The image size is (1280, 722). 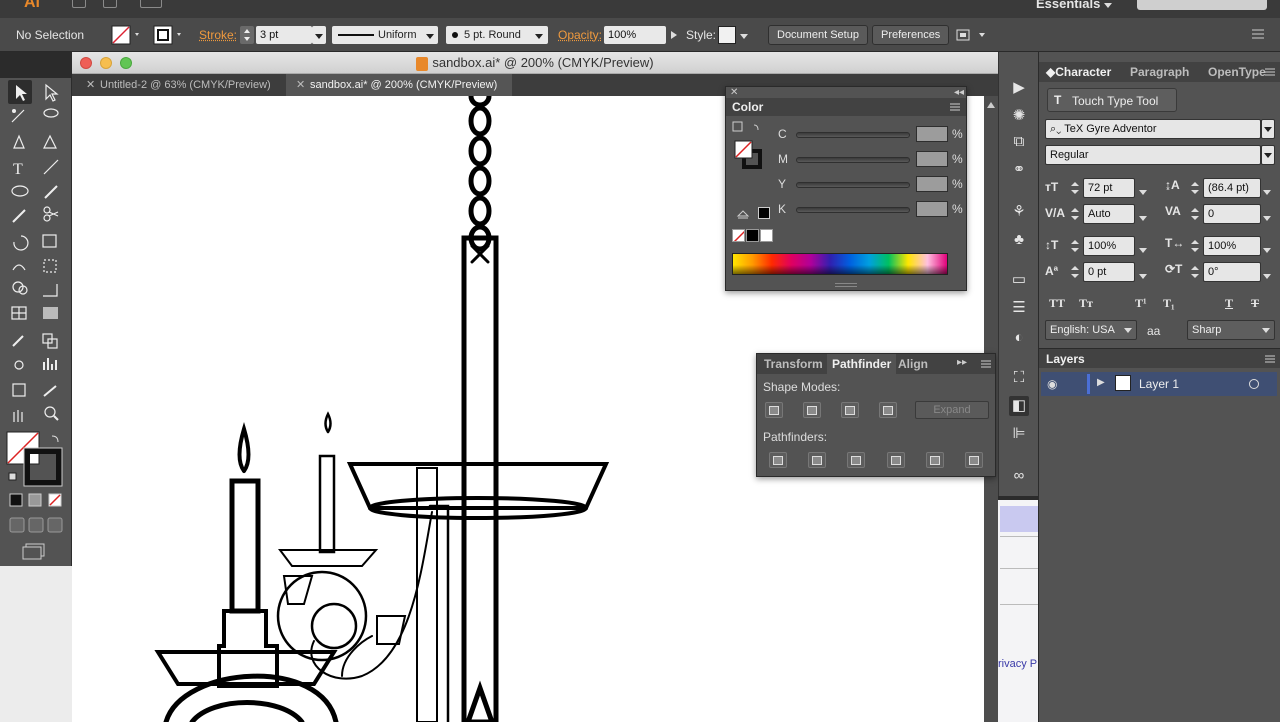 What do you see at coordinates (79, 4) in the screenshot?
I see `bridge-icon` at bounding box center [79, 4].